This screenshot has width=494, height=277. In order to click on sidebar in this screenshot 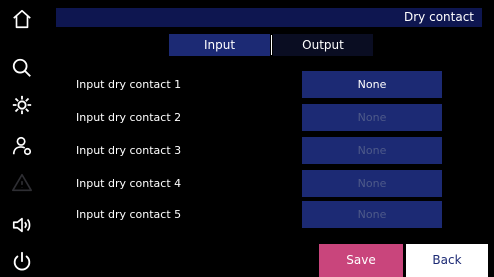, I will do `click(28, 138)`.